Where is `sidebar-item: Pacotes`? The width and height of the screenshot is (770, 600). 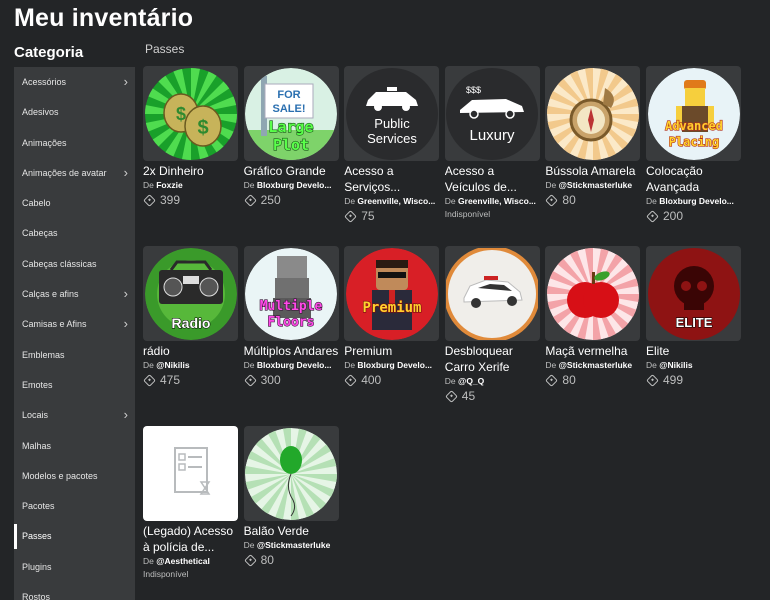 sidebar-item: Pacotes is located at coordinates (74, 506).